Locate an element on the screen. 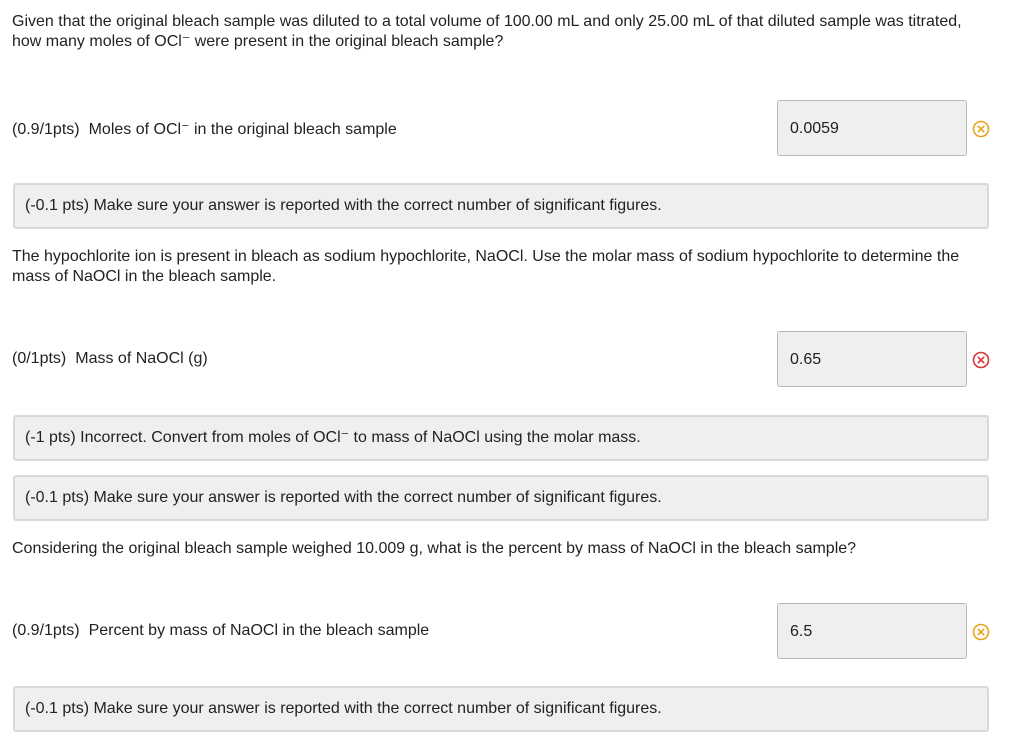 The width and height of the screenshot is (1024, 754). answer-label: (0/1pts) Mass of NaOCl (g) is located at coordinates (110, 359).